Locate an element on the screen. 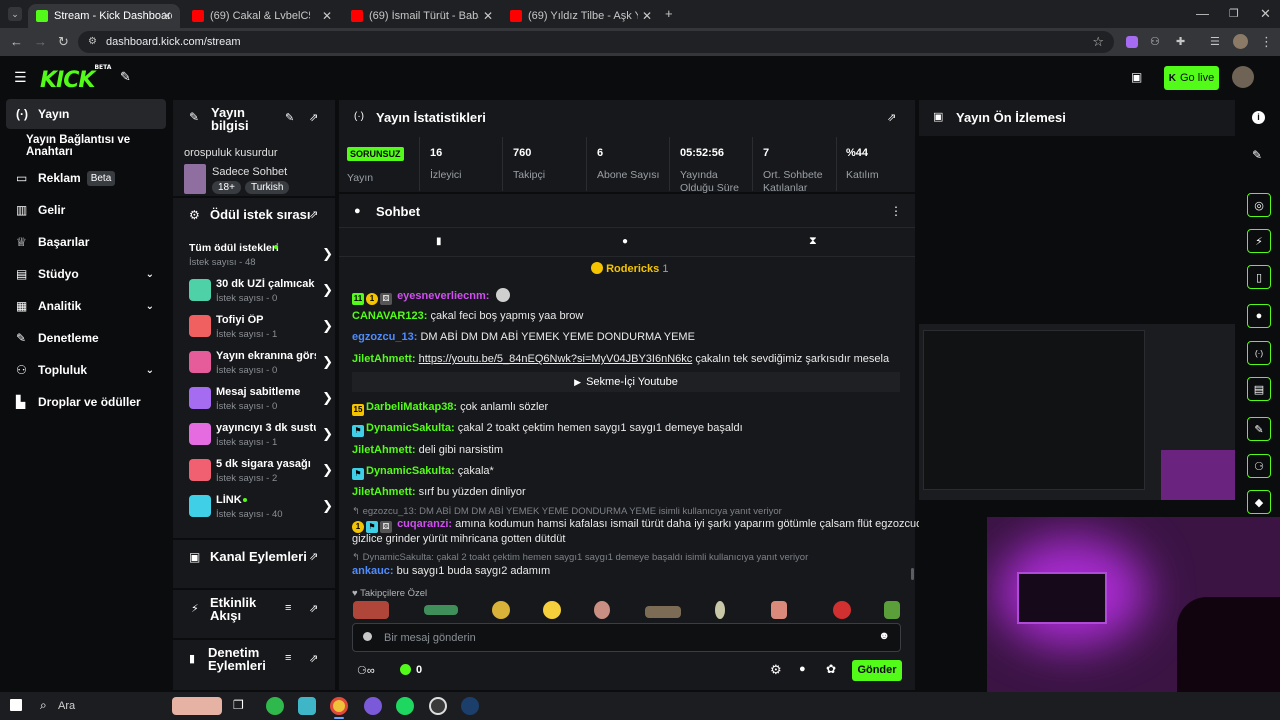 The image size is (1280, 720). search-highlight-image is located at coordinates (197, 706).